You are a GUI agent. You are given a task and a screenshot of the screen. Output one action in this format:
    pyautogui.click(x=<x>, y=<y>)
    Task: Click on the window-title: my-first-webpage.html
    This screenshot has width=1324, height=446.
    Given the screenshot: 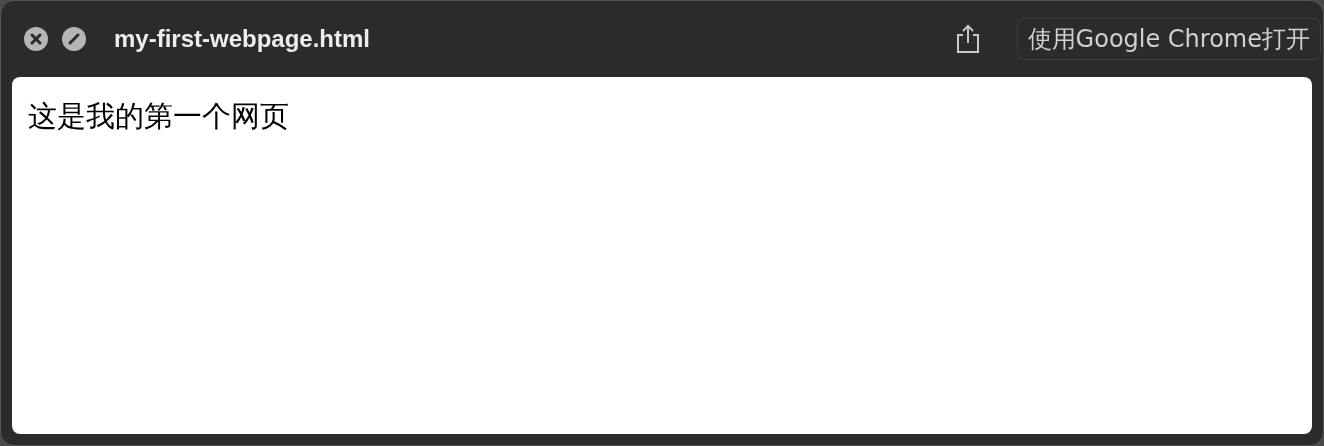 What is the action you would take?
    pyautogui.click(x=243, y=39)
    